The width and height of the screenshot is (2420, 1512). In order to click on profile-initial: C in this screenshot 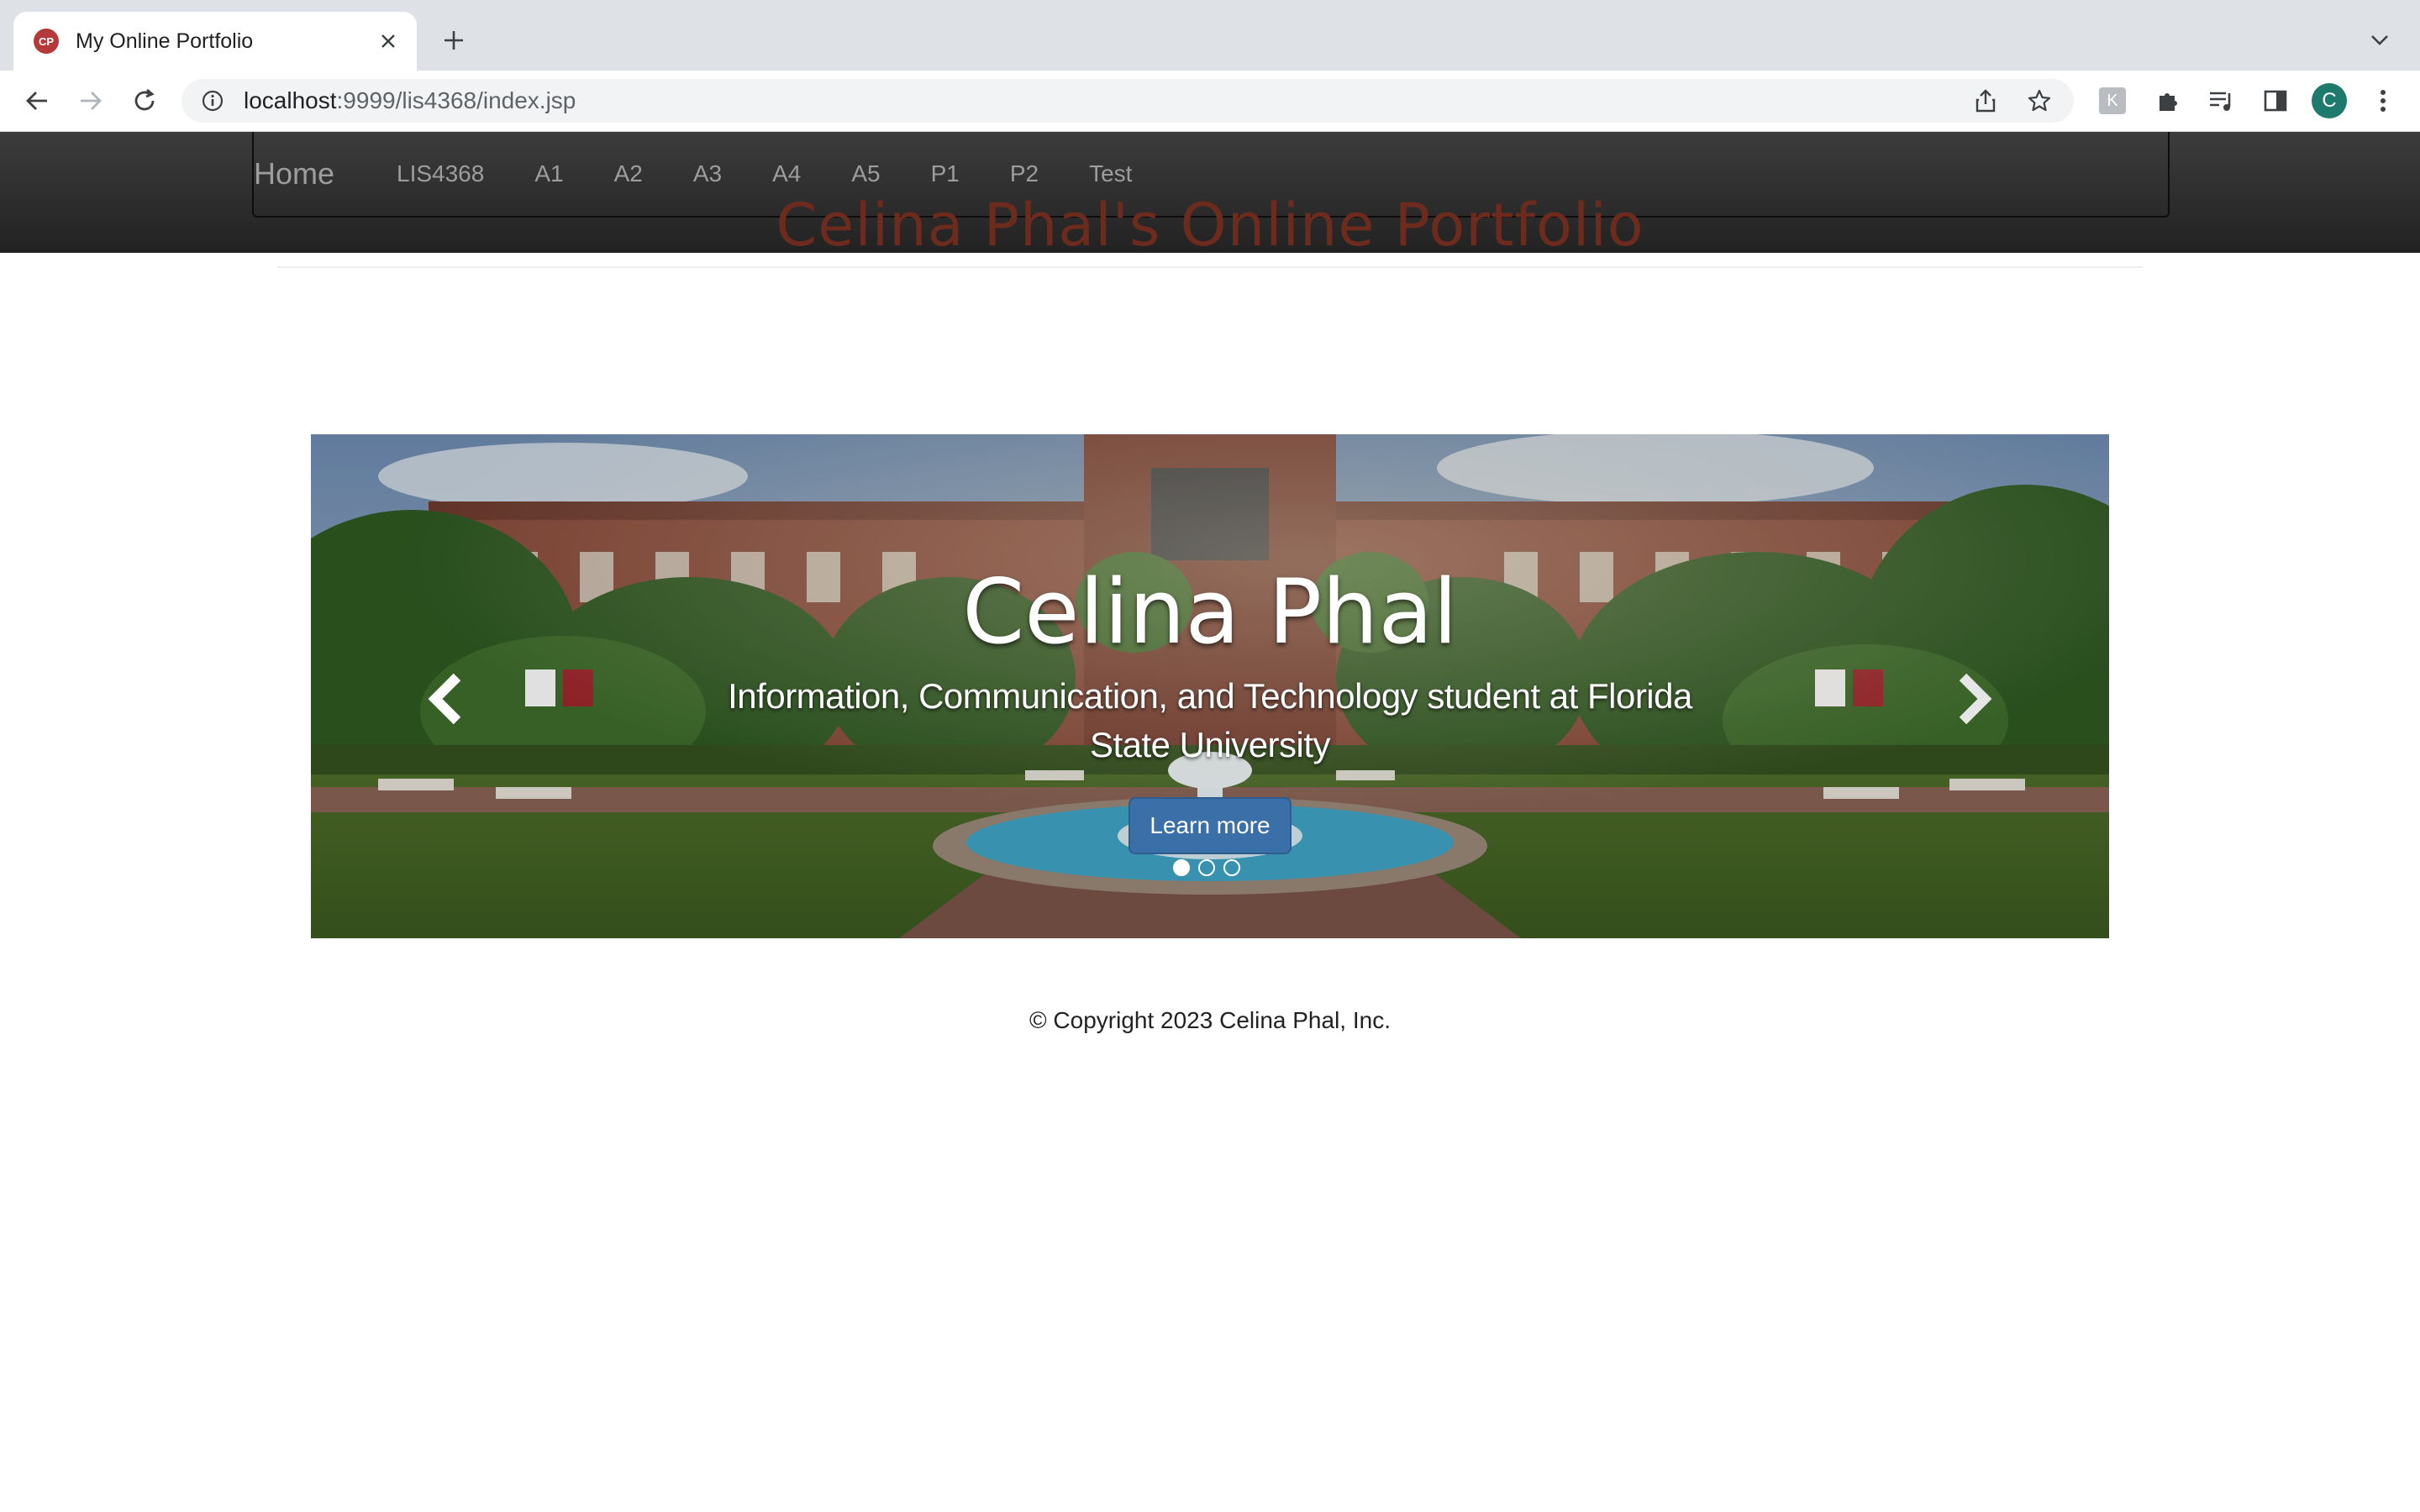, I will do `click(2329, 100)`.